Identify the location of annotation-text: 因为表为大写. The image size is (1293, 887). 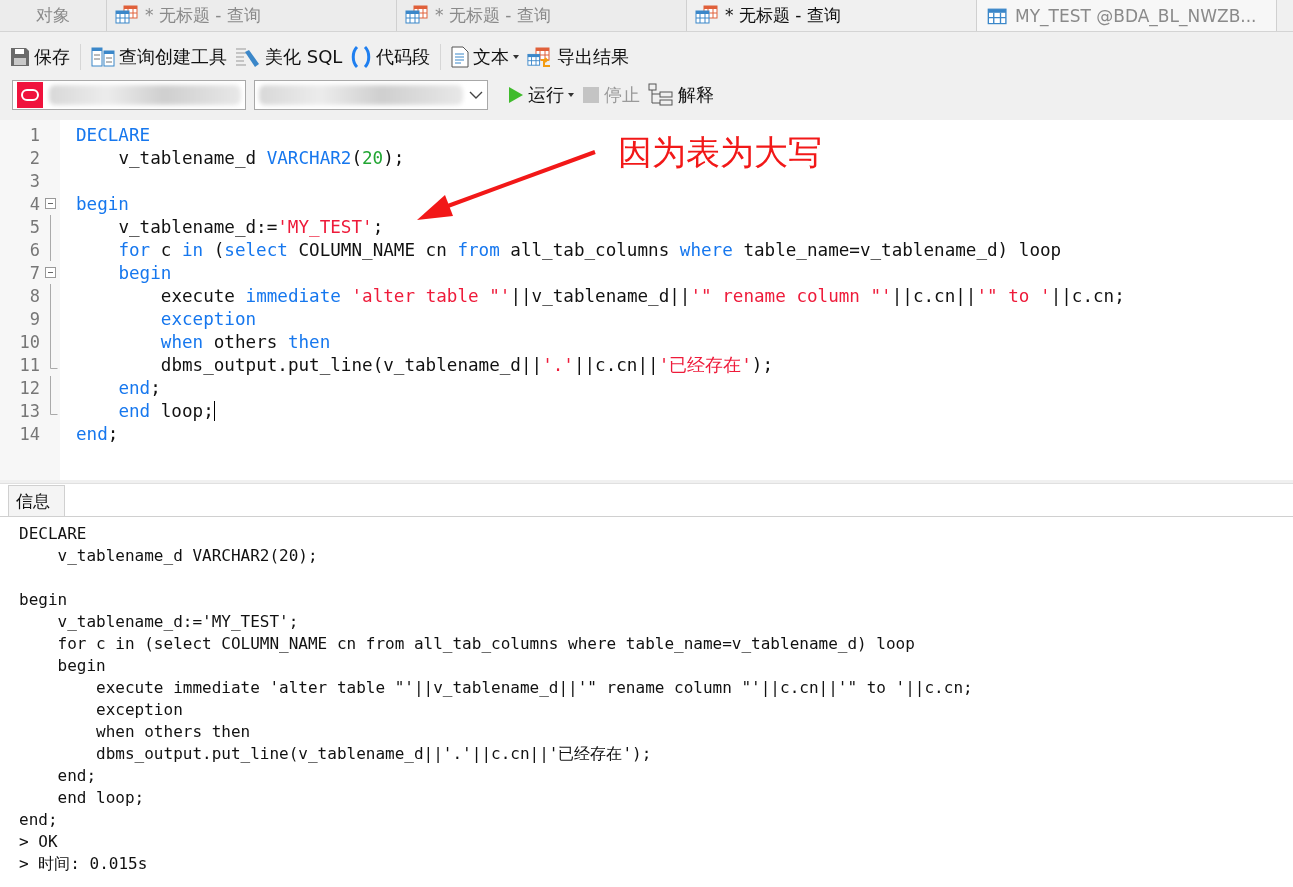
(720, 152).